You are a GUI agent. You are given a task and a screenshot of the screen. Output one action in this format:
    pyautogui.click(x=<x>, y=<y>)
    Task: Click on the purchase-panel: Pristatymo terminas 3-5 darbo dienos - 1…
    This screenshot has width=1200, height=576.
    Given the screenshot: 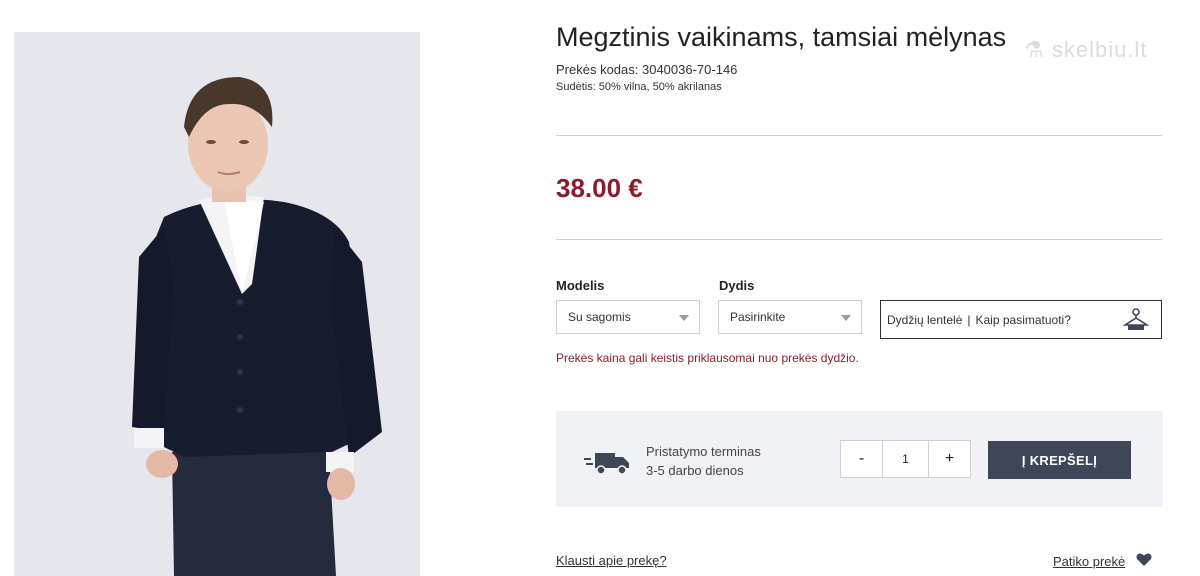 What is the action you would take?
    pyautogui.click(x=859, y=459)
    